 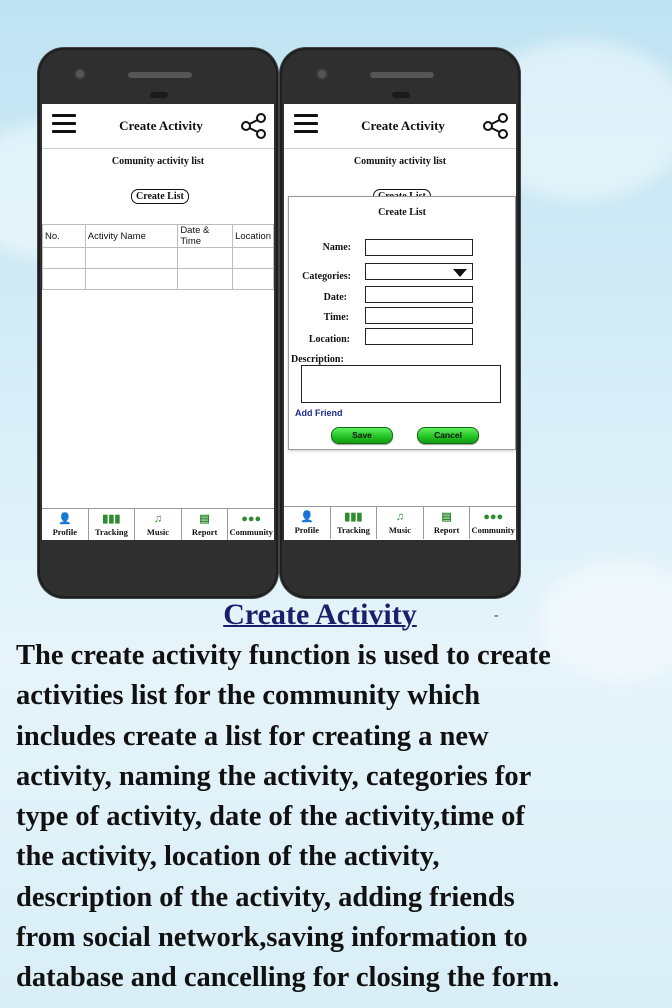 What do you see at coordinates (329, 339) in the screenshot?
I see `location-label: Location:` at bounding box center [329, 339].